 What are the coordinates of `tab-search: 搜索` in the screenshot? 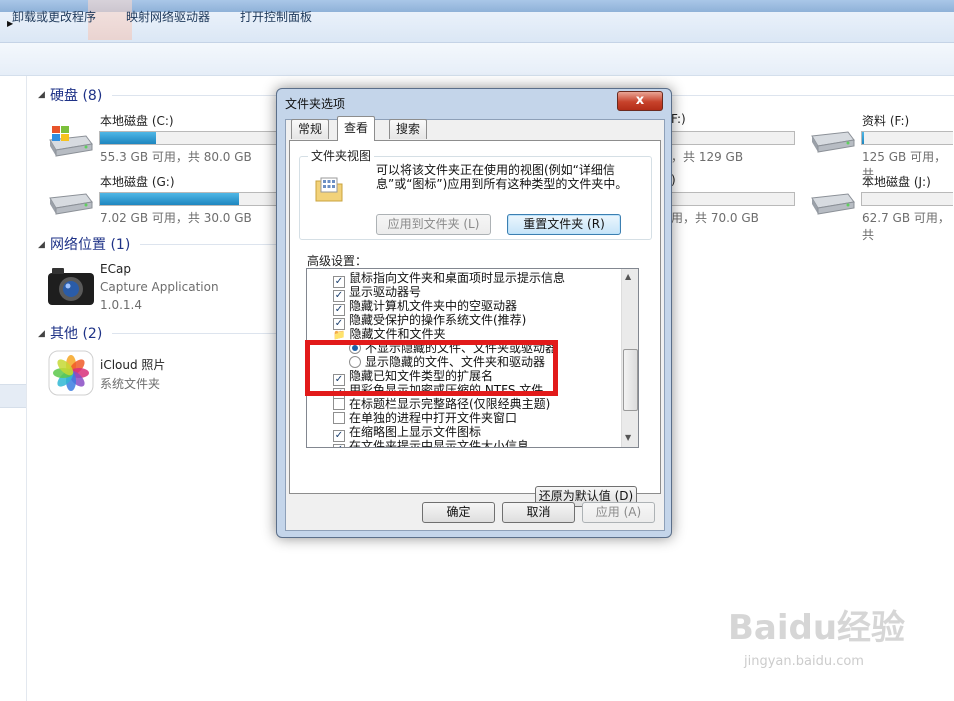 It's located at (408, 129).